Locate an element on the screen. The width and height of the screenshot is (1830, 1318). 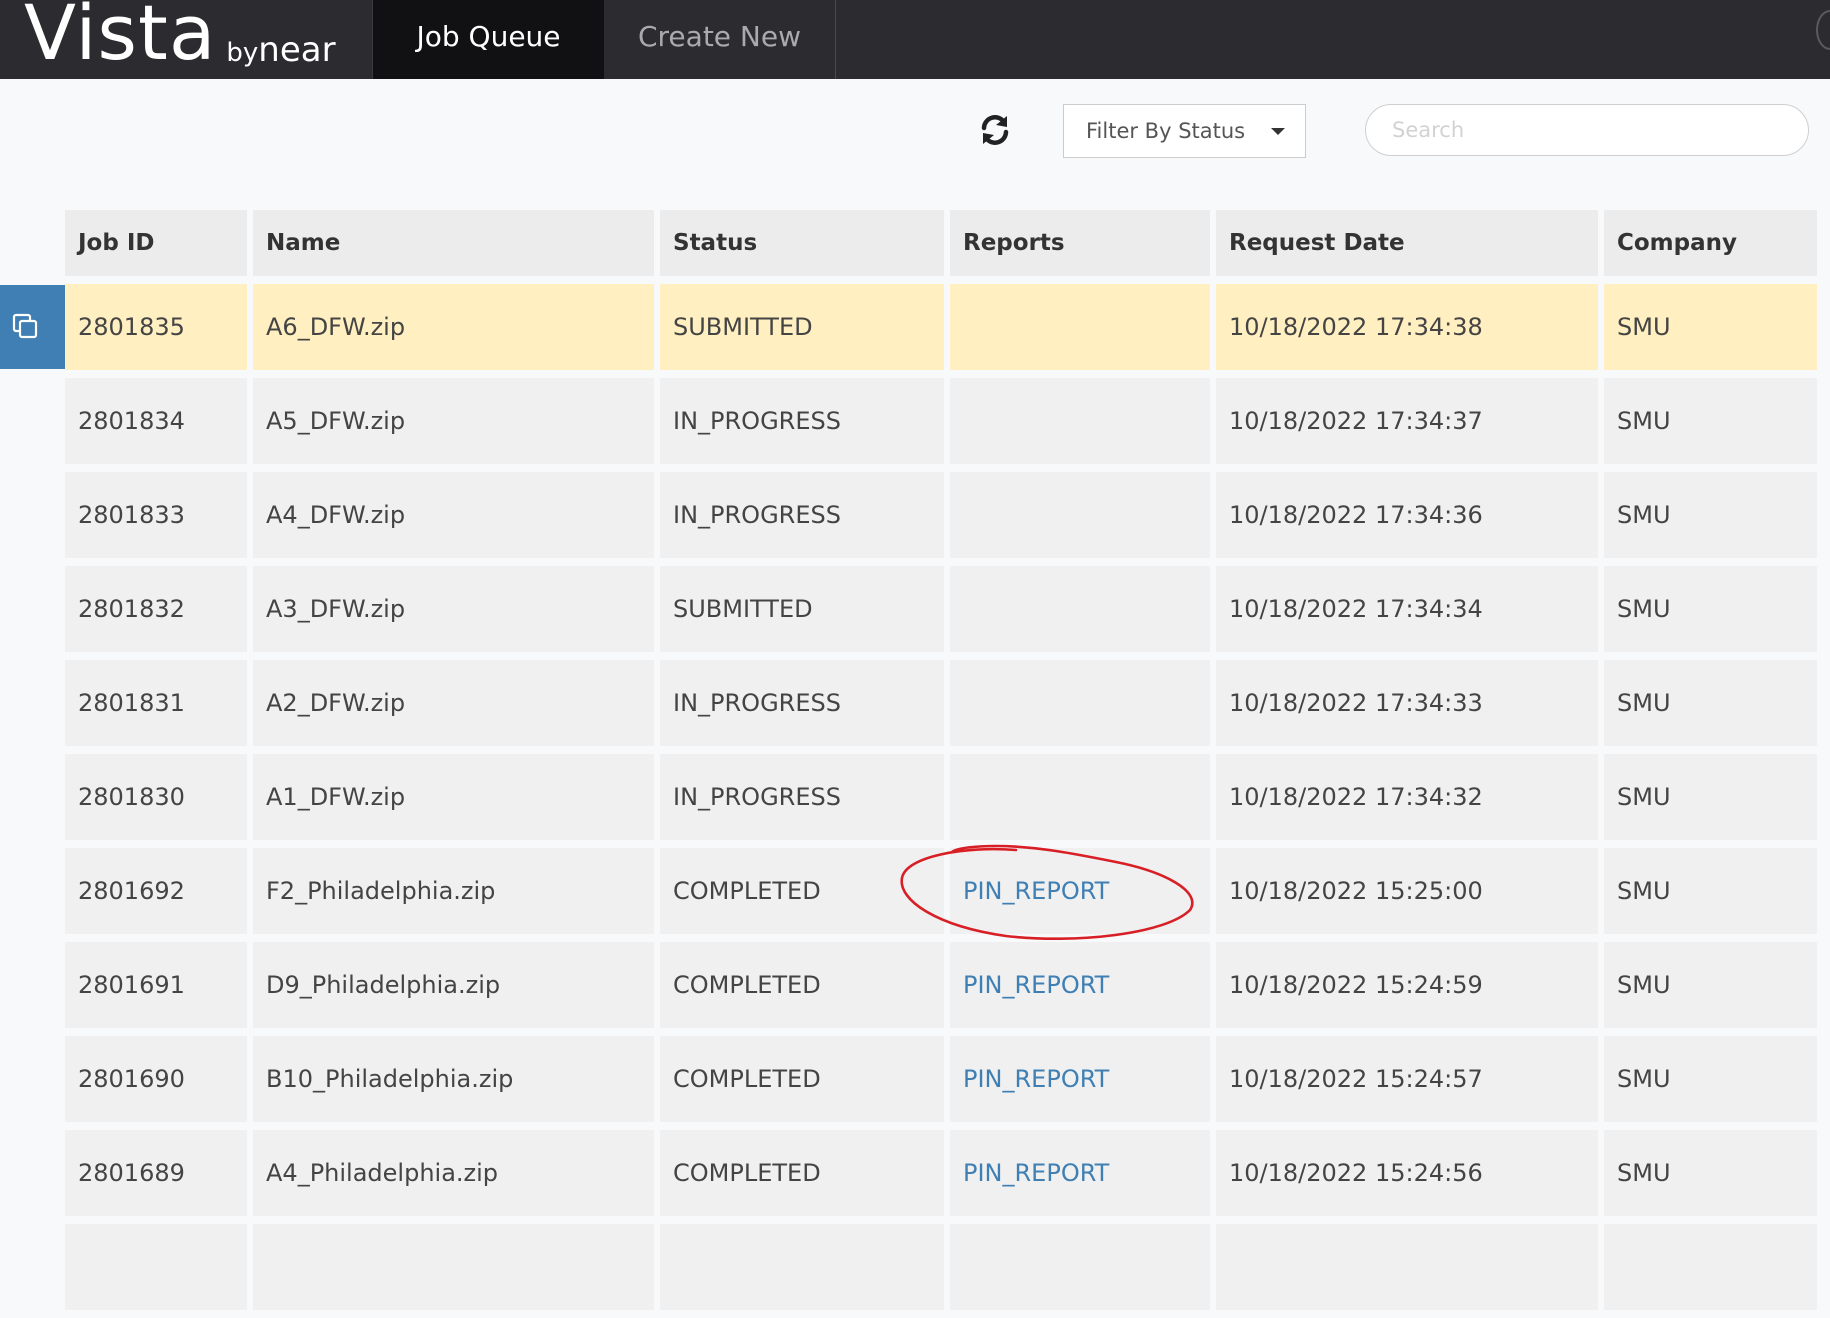
cell-name: A5_DFW.zip is located at coordinates (453, 421).